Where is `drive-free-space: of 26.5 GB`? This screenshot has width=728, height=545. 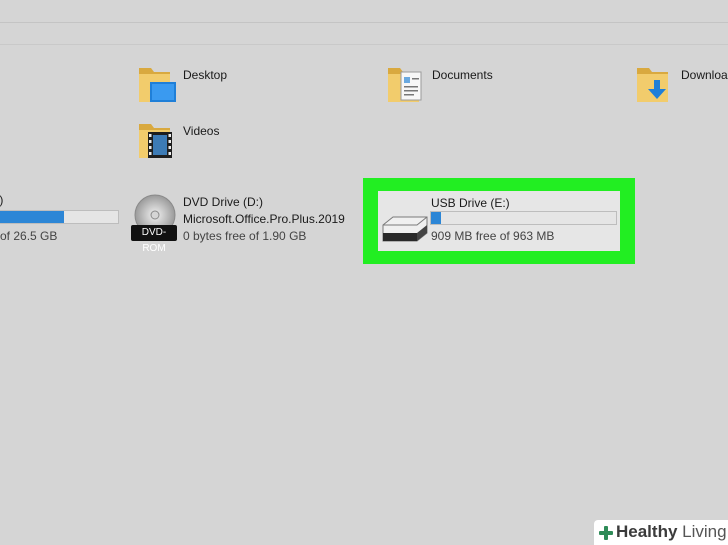 drive-free-space: of 26.5 GB is located at coordinates (29, 236).